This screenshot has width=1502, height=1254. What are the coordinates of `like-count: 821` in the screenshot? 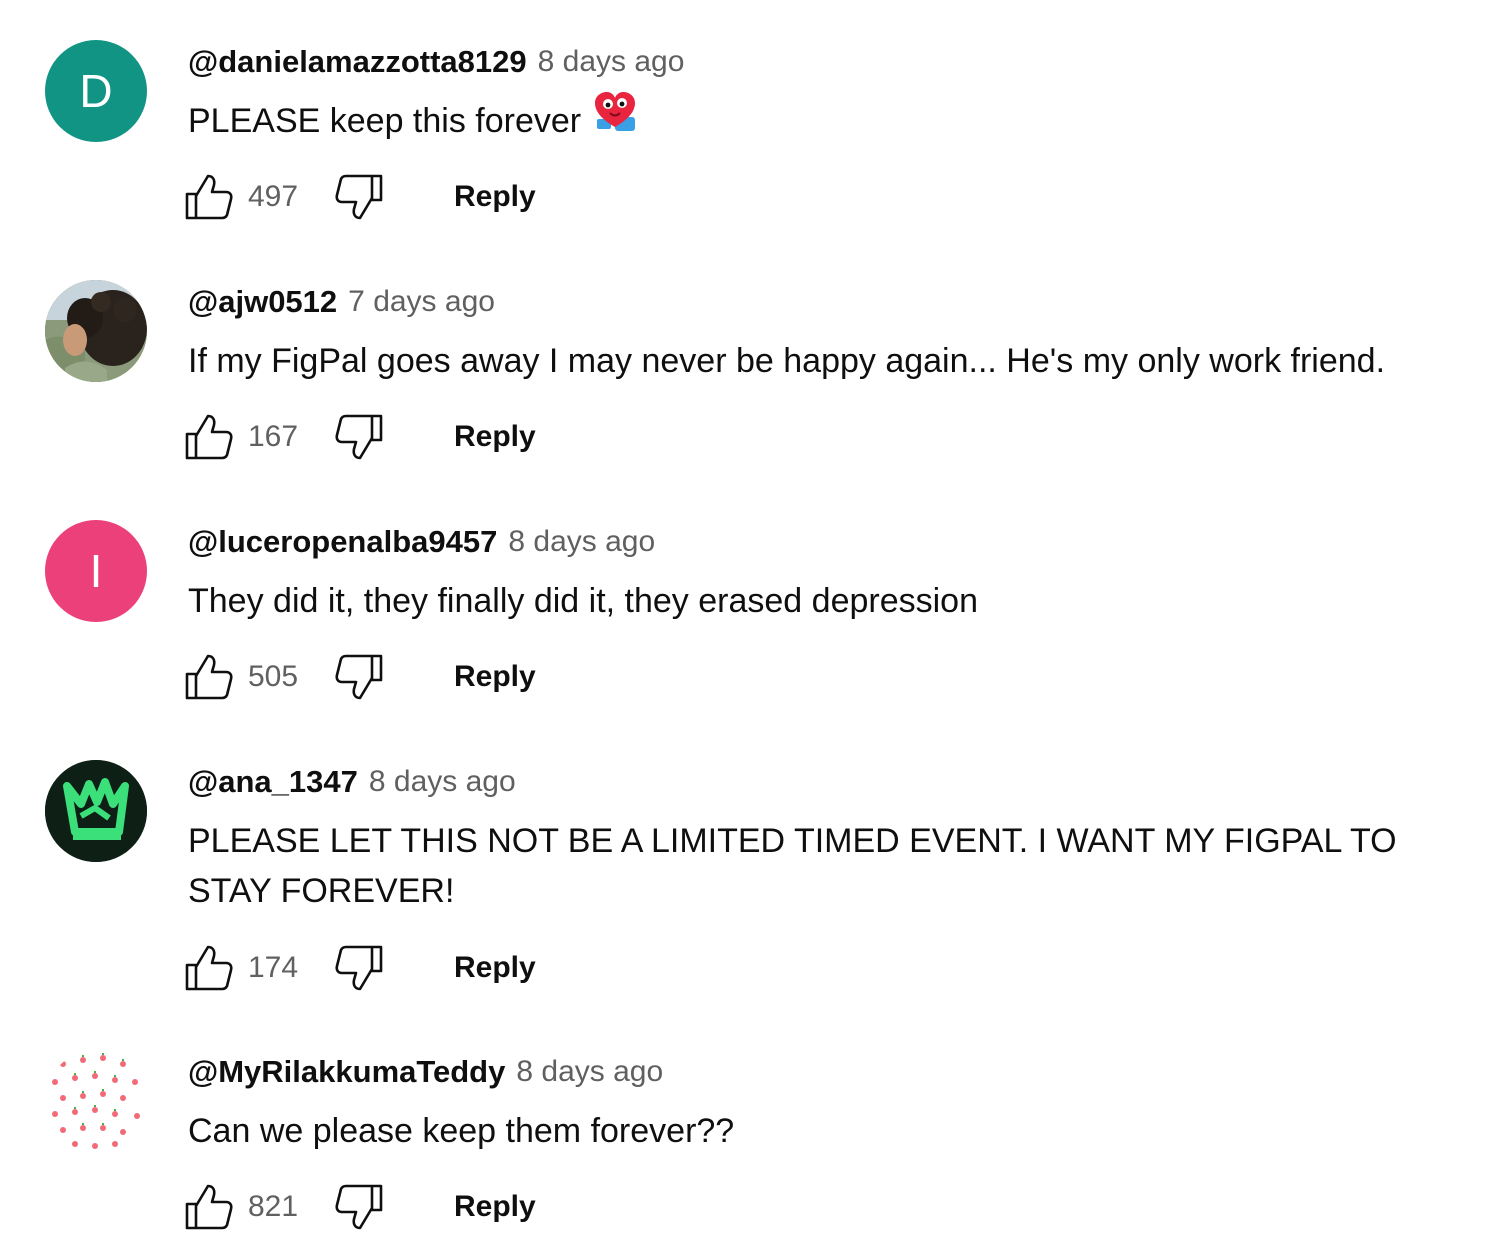 It's located at (273, 1206).